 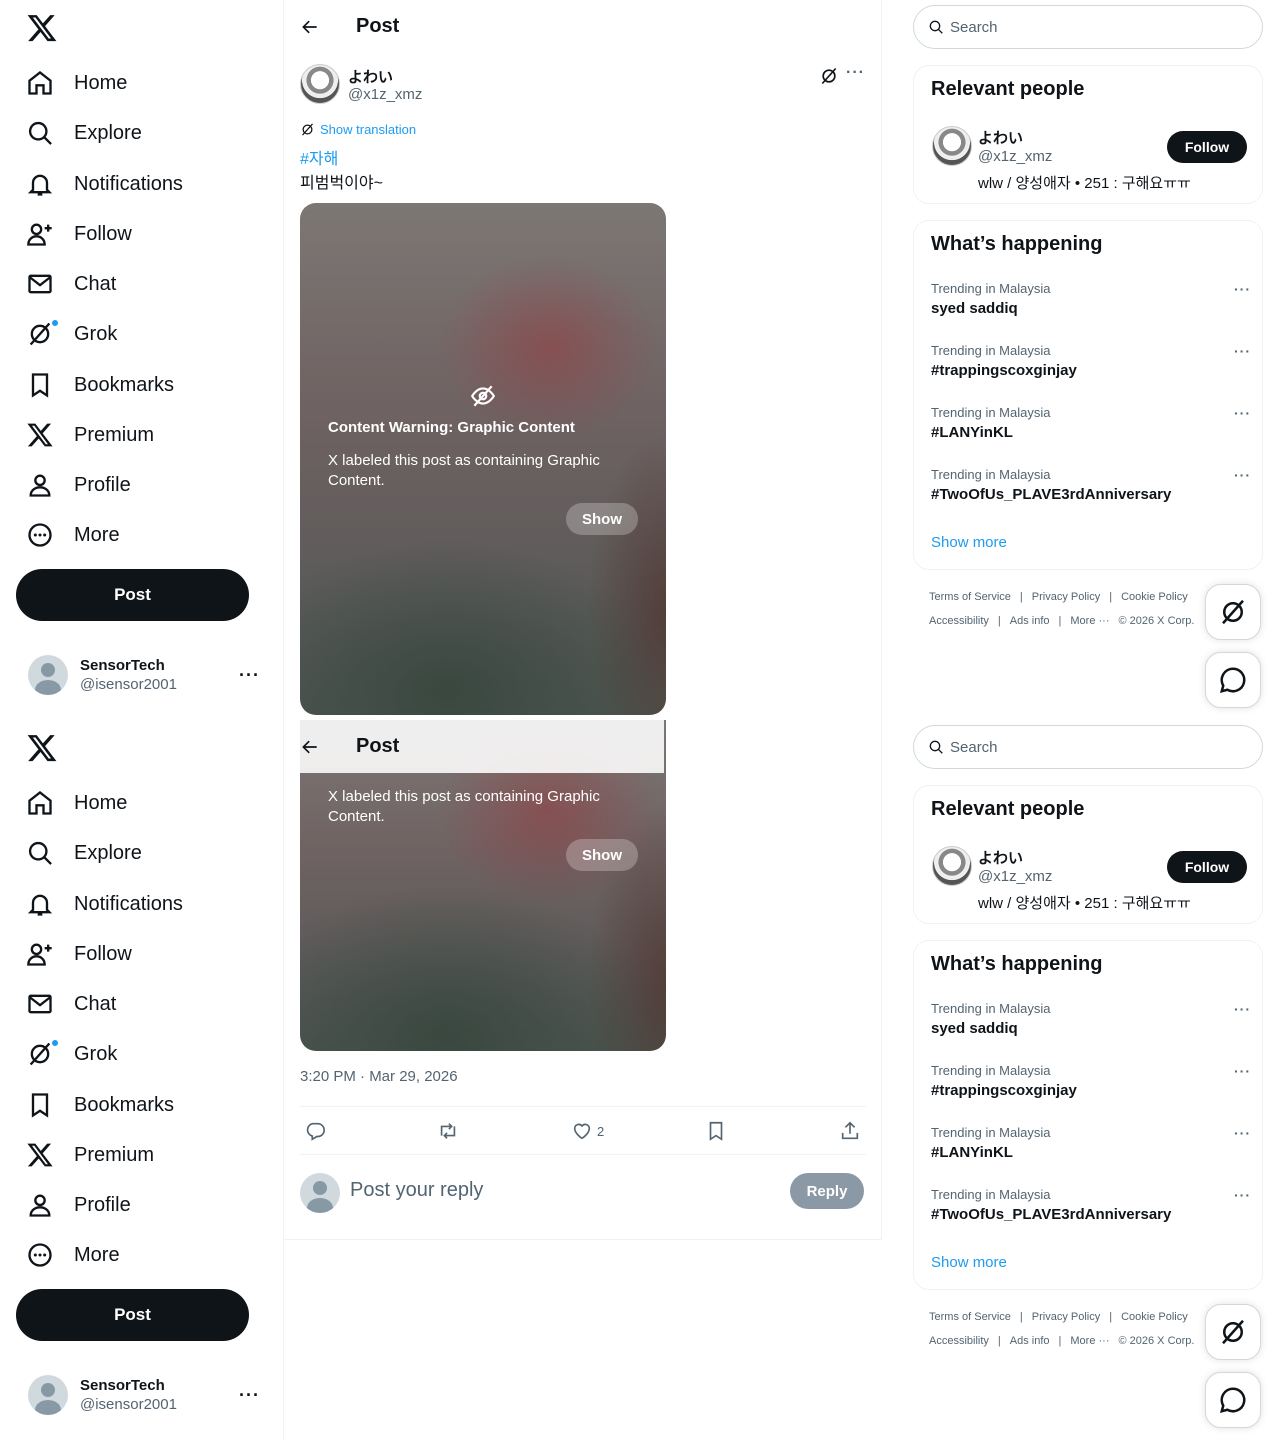 I want to click on repost-icon, so click(x=448, y=1131).